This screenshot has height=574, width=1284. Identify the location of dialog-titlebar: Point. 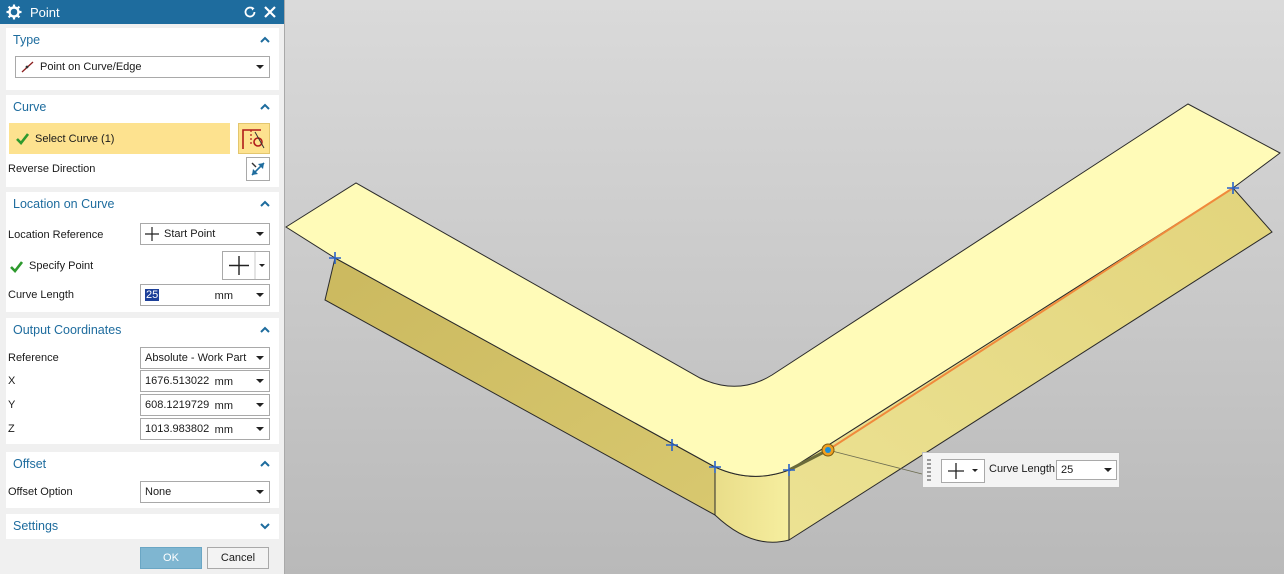
(142, 12).